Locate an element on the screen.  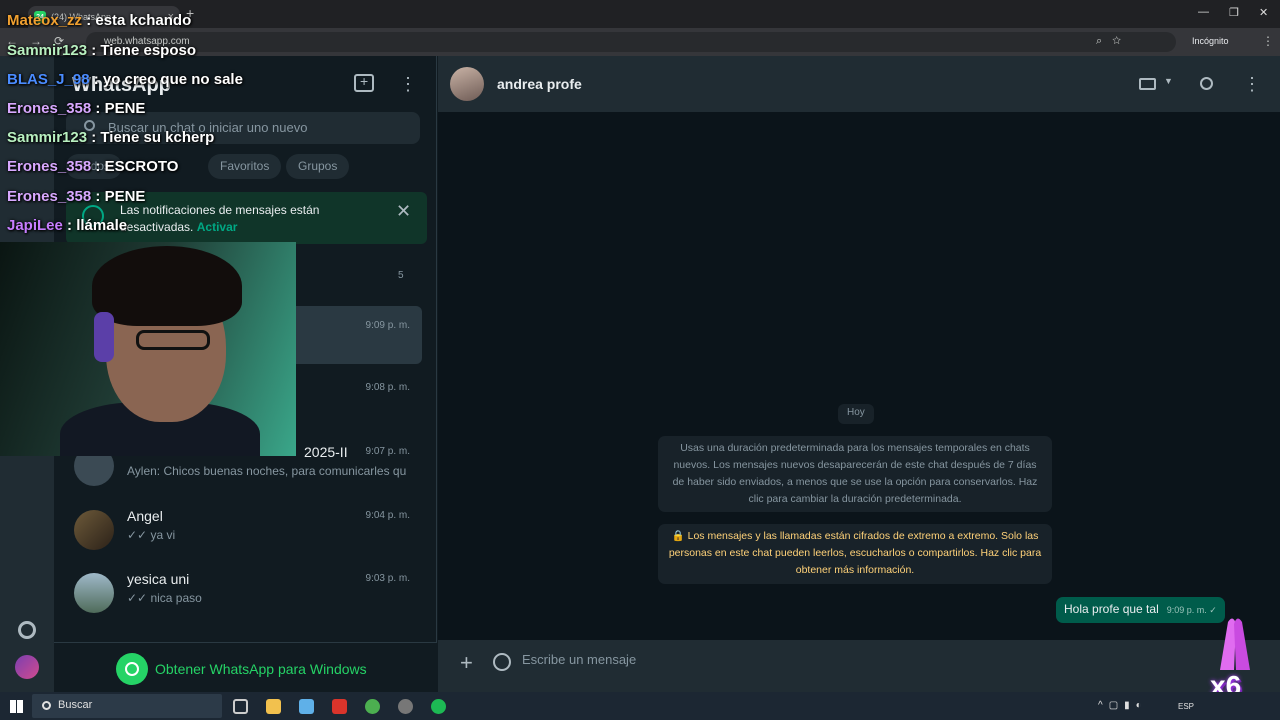
webcam-hair is located at coordinates (167, 286).